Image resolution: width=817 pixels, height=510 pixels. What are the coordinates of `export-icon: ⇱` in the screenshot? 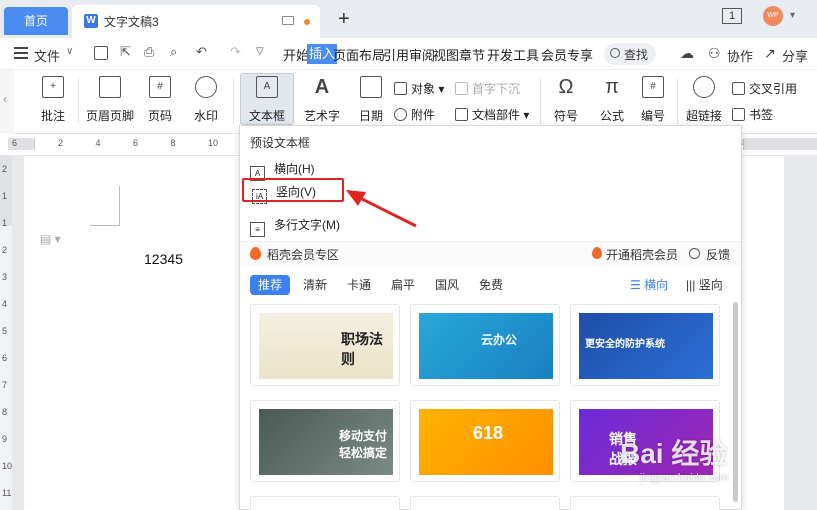 It's located at (125, 52).